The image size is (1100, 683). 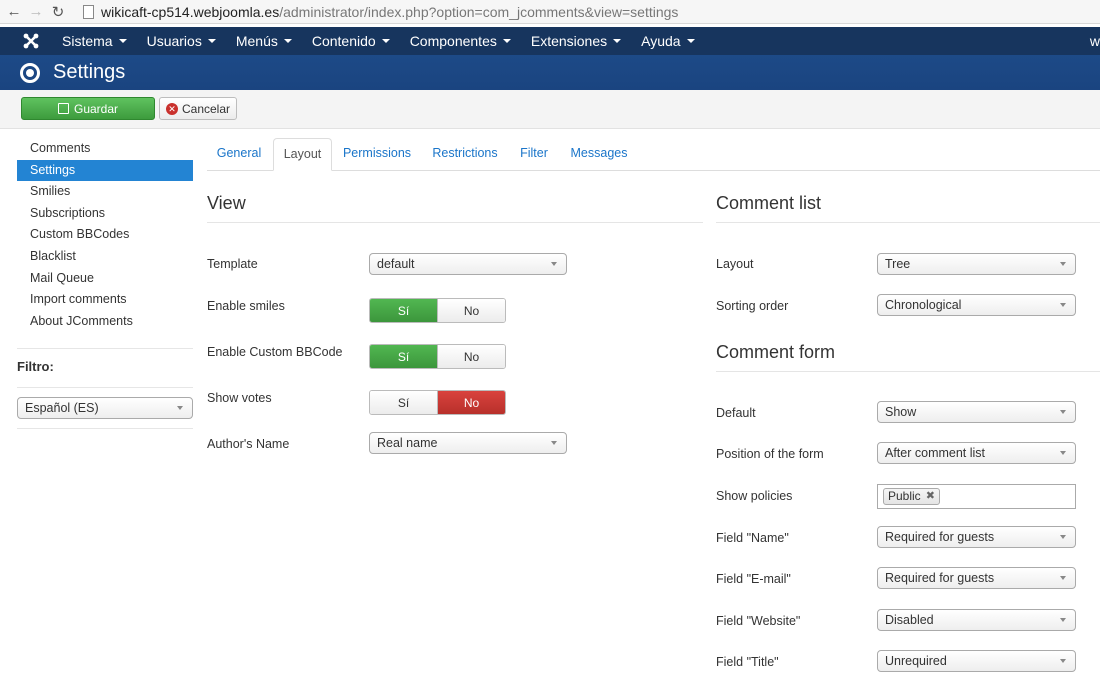 I want to click on menu-ayuda: Ayuda, so click(x=667, y=41).